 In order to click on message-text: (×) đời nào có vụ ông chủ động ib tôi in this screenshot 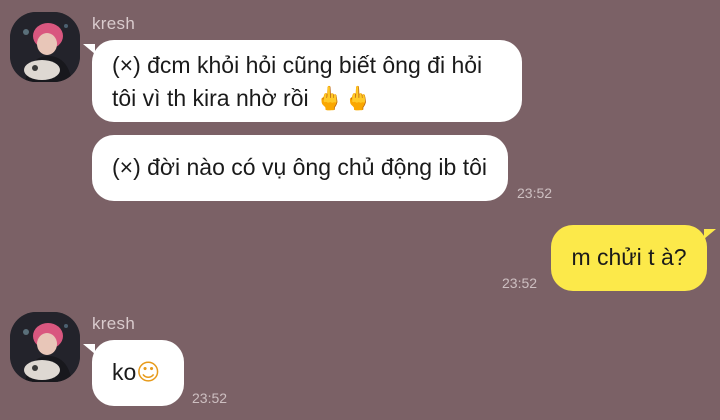, I will do `click(300, 167)`.